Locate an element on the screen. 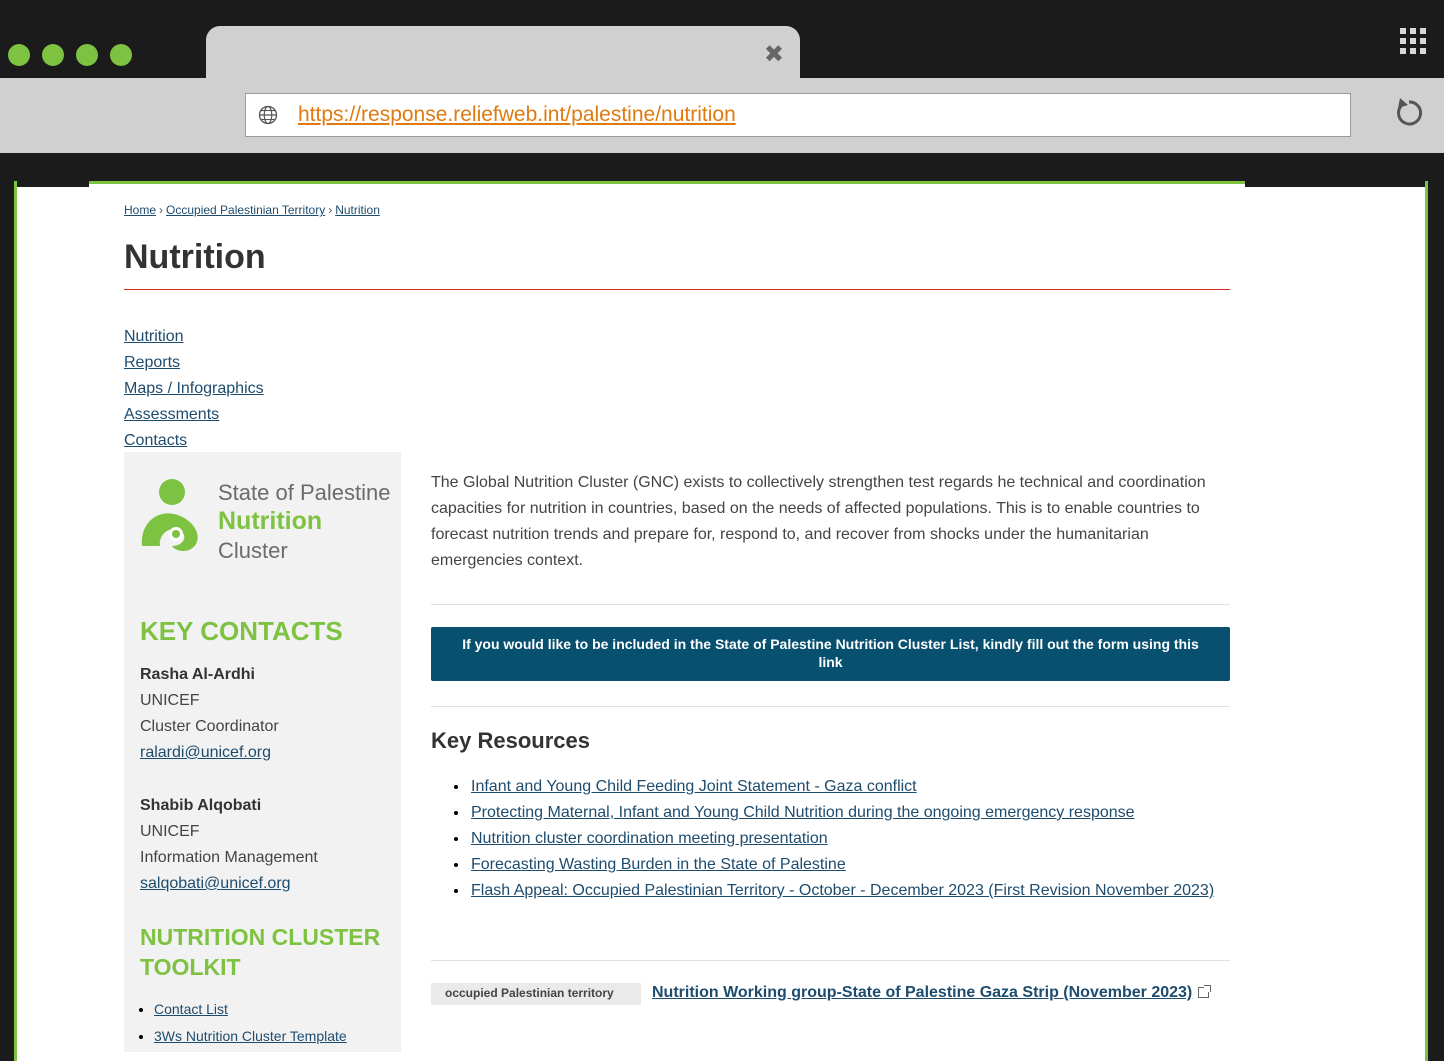 This screenshot has width=1444, height=1061. page-title: Nutrition is located at coordinates (195, 257).